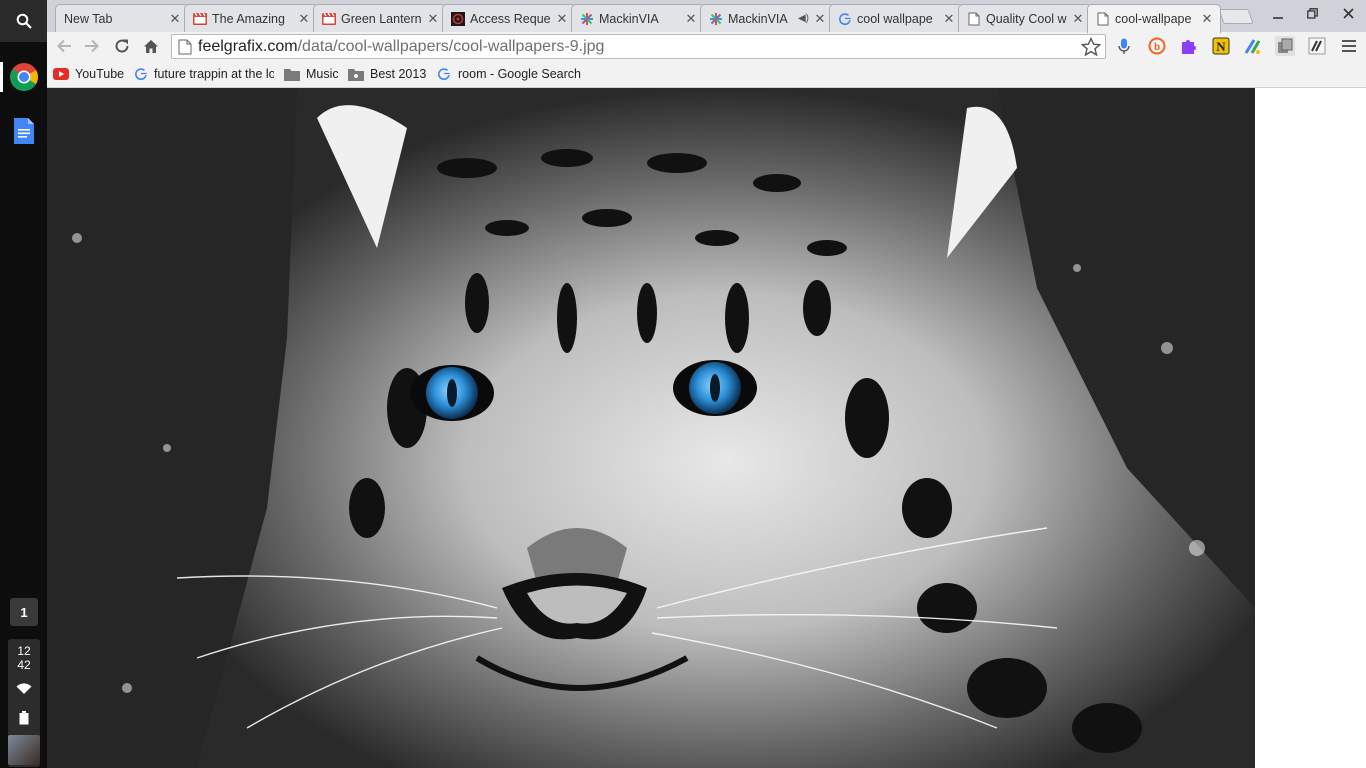 This screenshot has height=768, width=1366. I want to click on user-avatar, so click(24, 750).